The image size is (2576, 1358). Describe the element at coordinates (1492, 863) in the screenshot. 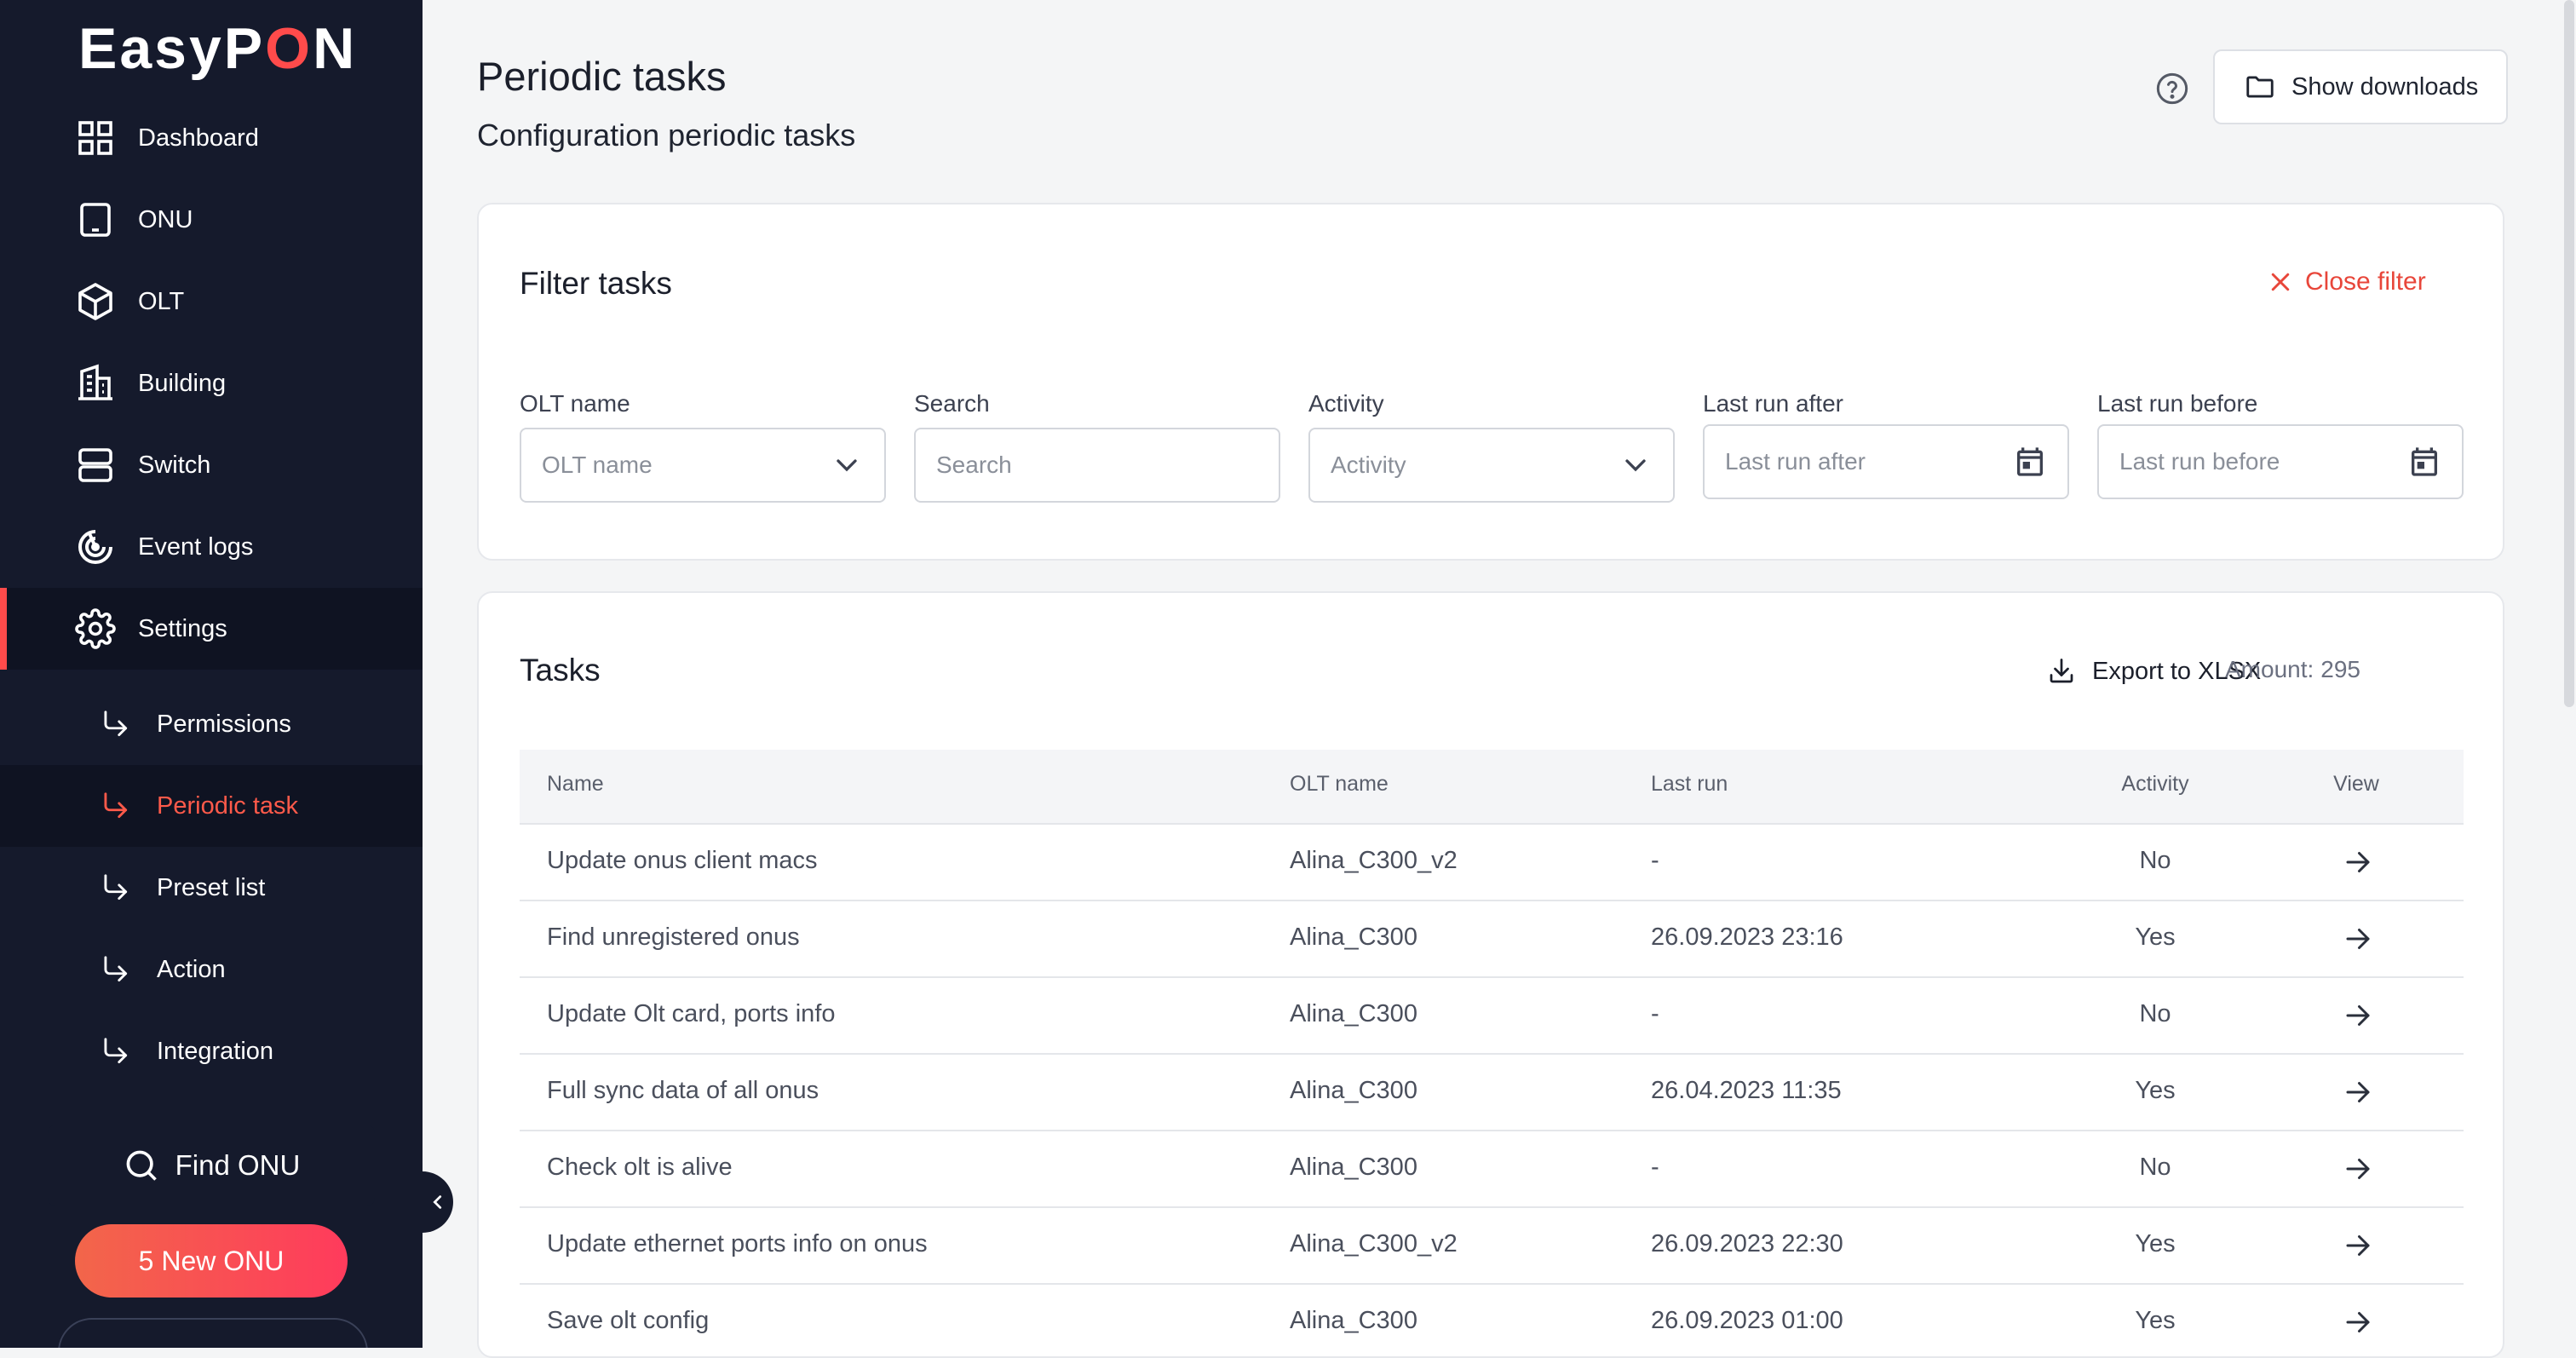

I see `table-row: Update onus client macs Alina_C300_v2 - No` at that location.